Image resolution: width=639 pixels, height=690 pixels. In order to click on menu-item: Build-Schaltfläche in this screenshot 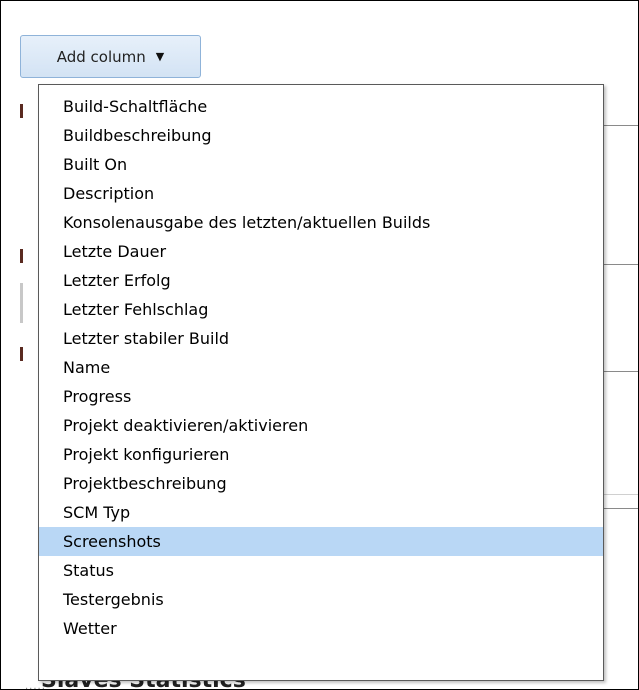, I will do `click(321, 106)`.